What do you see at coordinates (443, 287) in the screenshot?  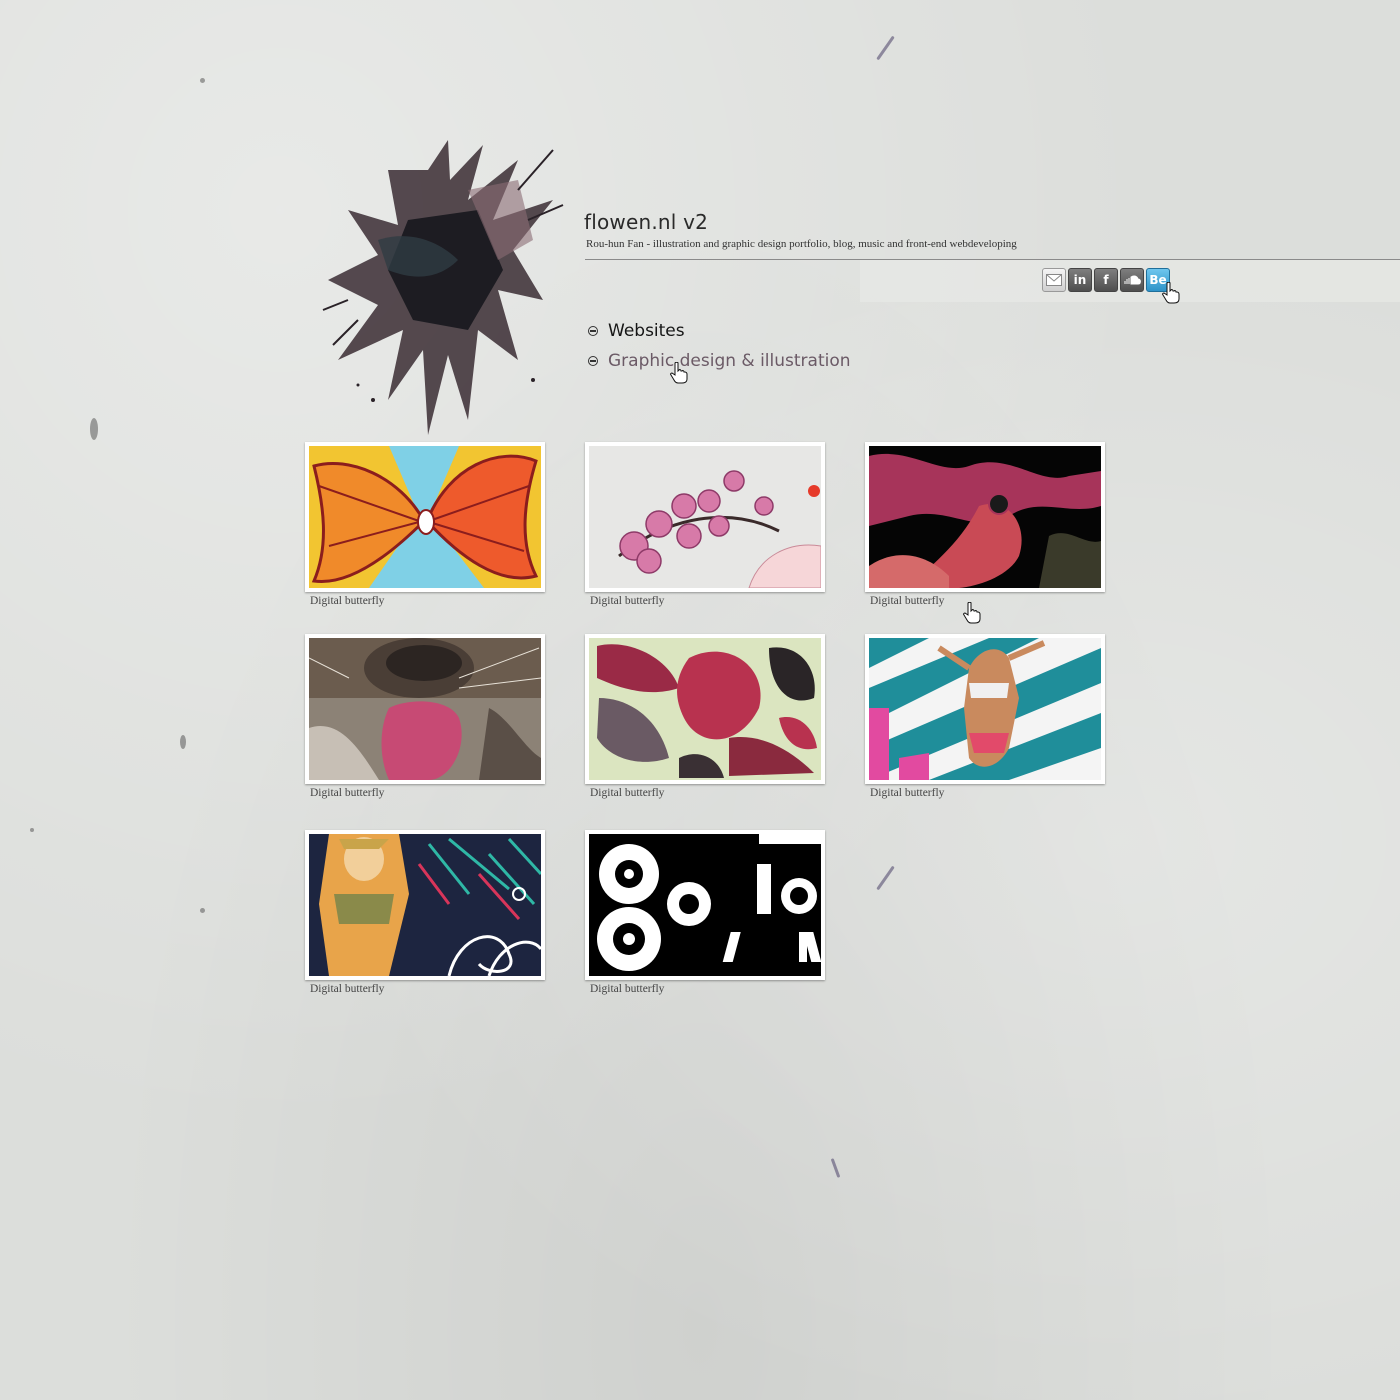 I see `ink-splash-logo` at bounding box center [443, 287].